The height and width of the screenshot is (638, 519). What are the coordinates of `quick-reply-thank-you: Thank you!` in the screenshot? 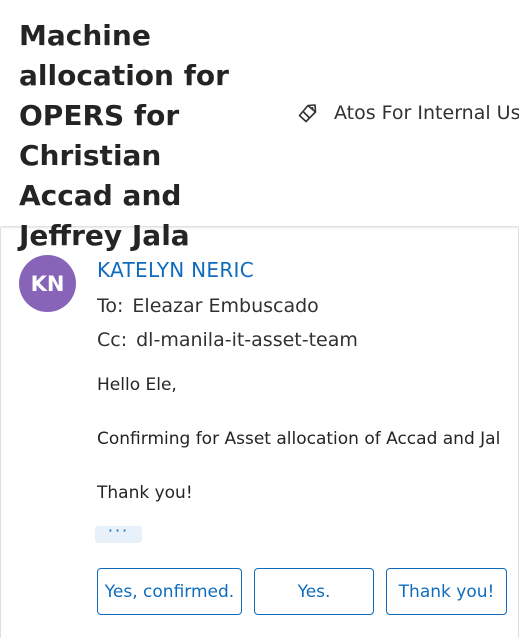 It's located at (446, 591).